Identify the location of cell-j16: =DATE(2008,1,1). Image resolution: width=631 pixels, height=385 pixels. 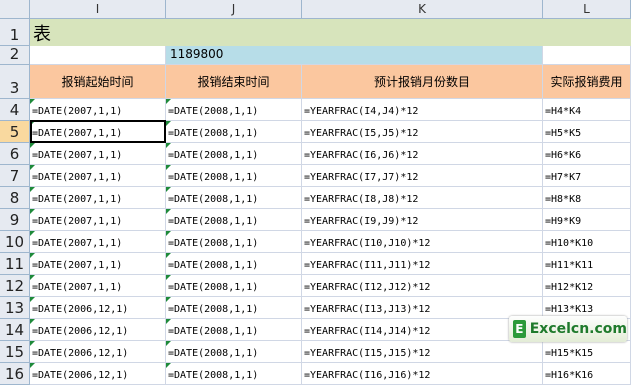
(234, 374).